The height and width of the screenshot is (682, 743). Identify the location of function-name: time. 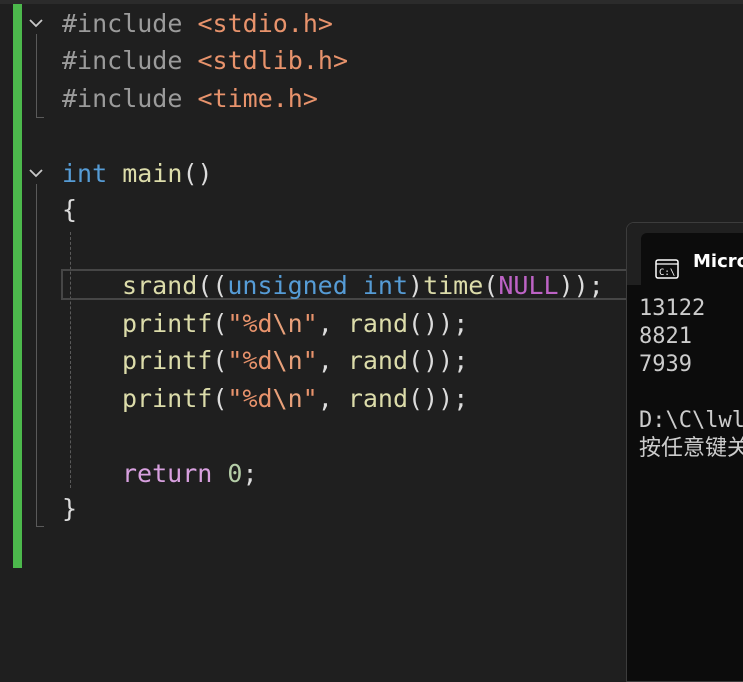
(453, 285).